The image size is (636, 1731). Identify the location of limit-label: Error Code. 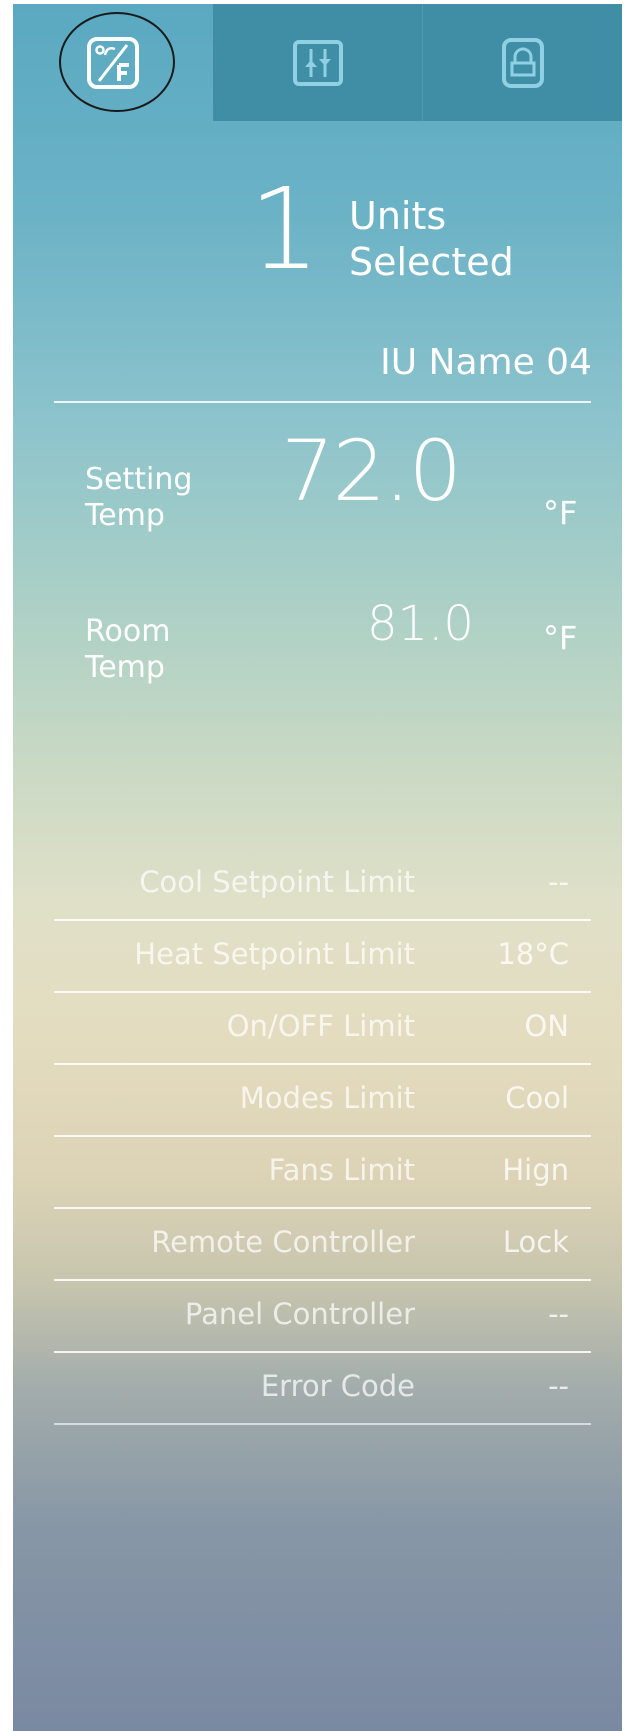
(337, 1386).